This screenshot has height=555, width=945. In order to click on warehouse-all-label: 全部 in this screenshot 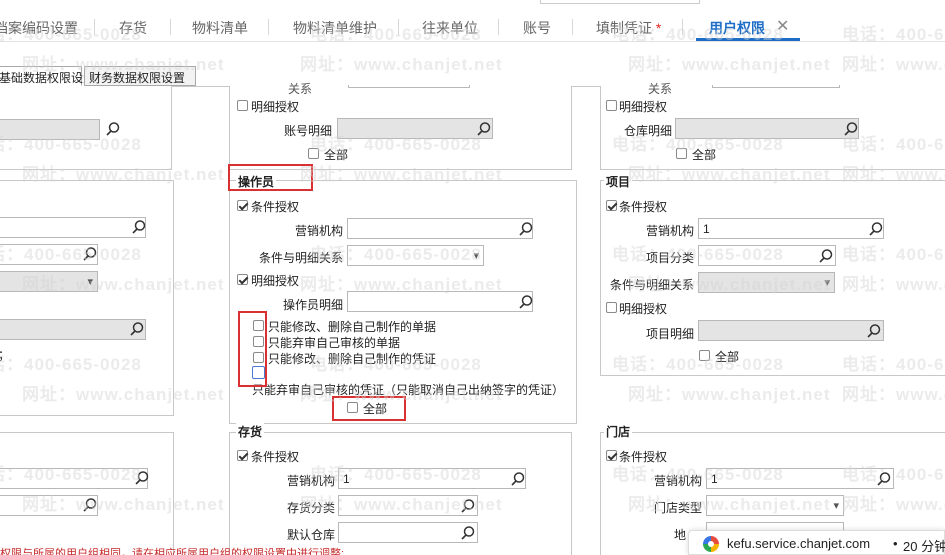, I will do `click(704, 155)`.